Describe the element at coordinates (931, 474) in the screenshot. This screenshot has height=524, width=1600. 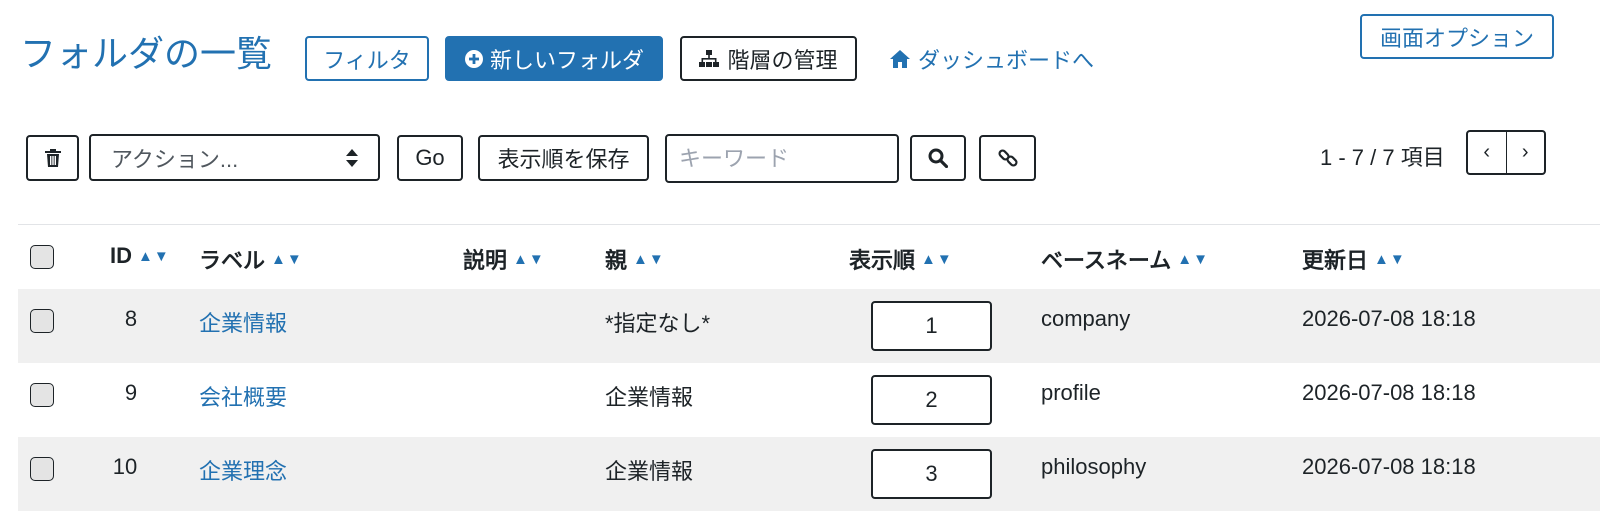
I see `order-input: 3` at that location.